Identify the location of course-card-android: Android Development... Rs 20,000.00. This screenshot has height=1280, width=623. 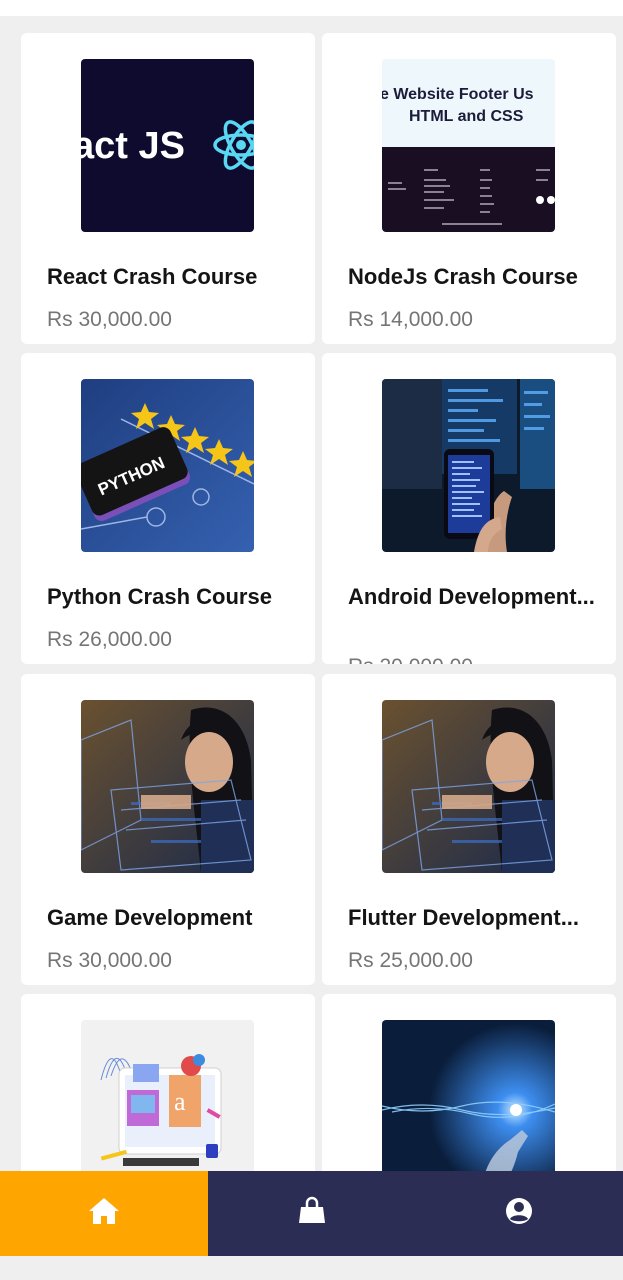
(469, 508).